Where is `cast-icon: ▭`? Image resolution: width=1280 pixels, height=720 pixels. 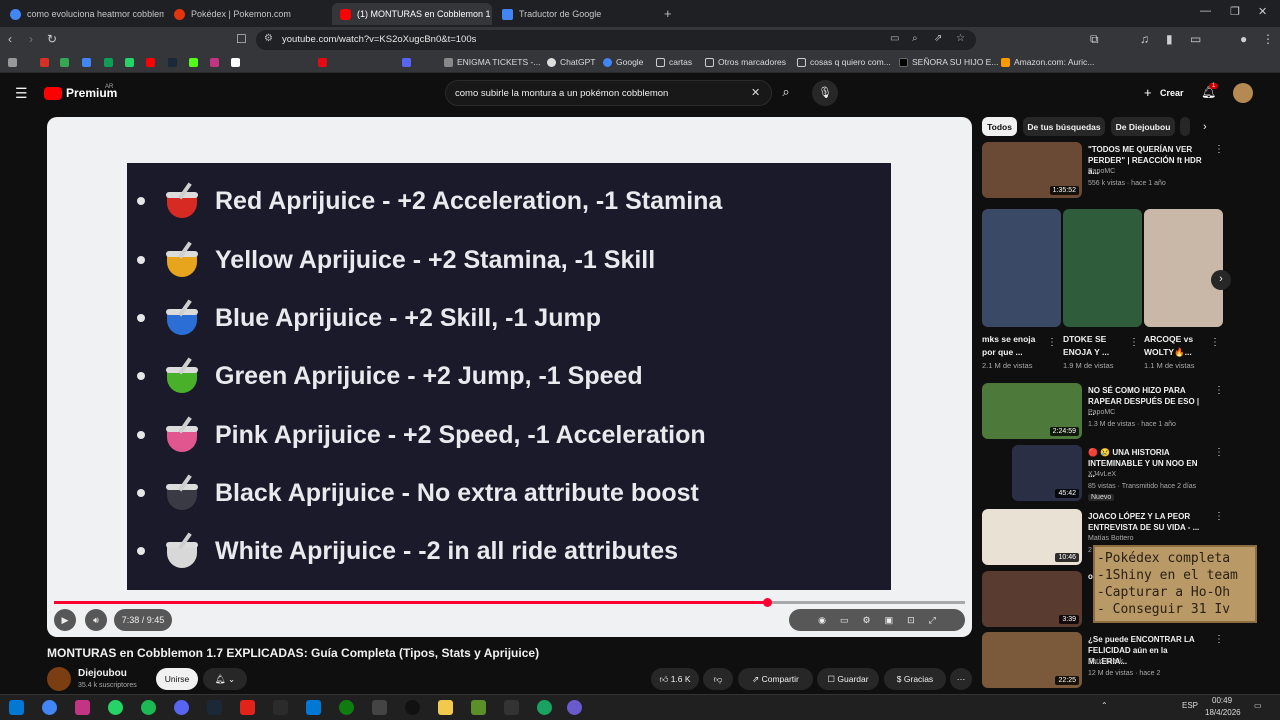
cast-icon: ▭ is located at coordinates (894, 38).